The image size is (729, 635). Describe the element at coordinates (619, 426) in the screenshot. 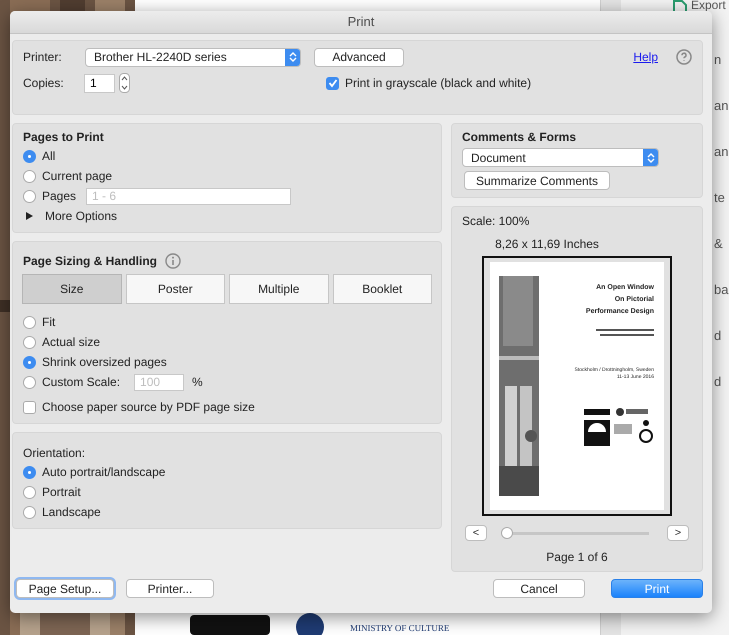

I see `logos-drawing` at that location.